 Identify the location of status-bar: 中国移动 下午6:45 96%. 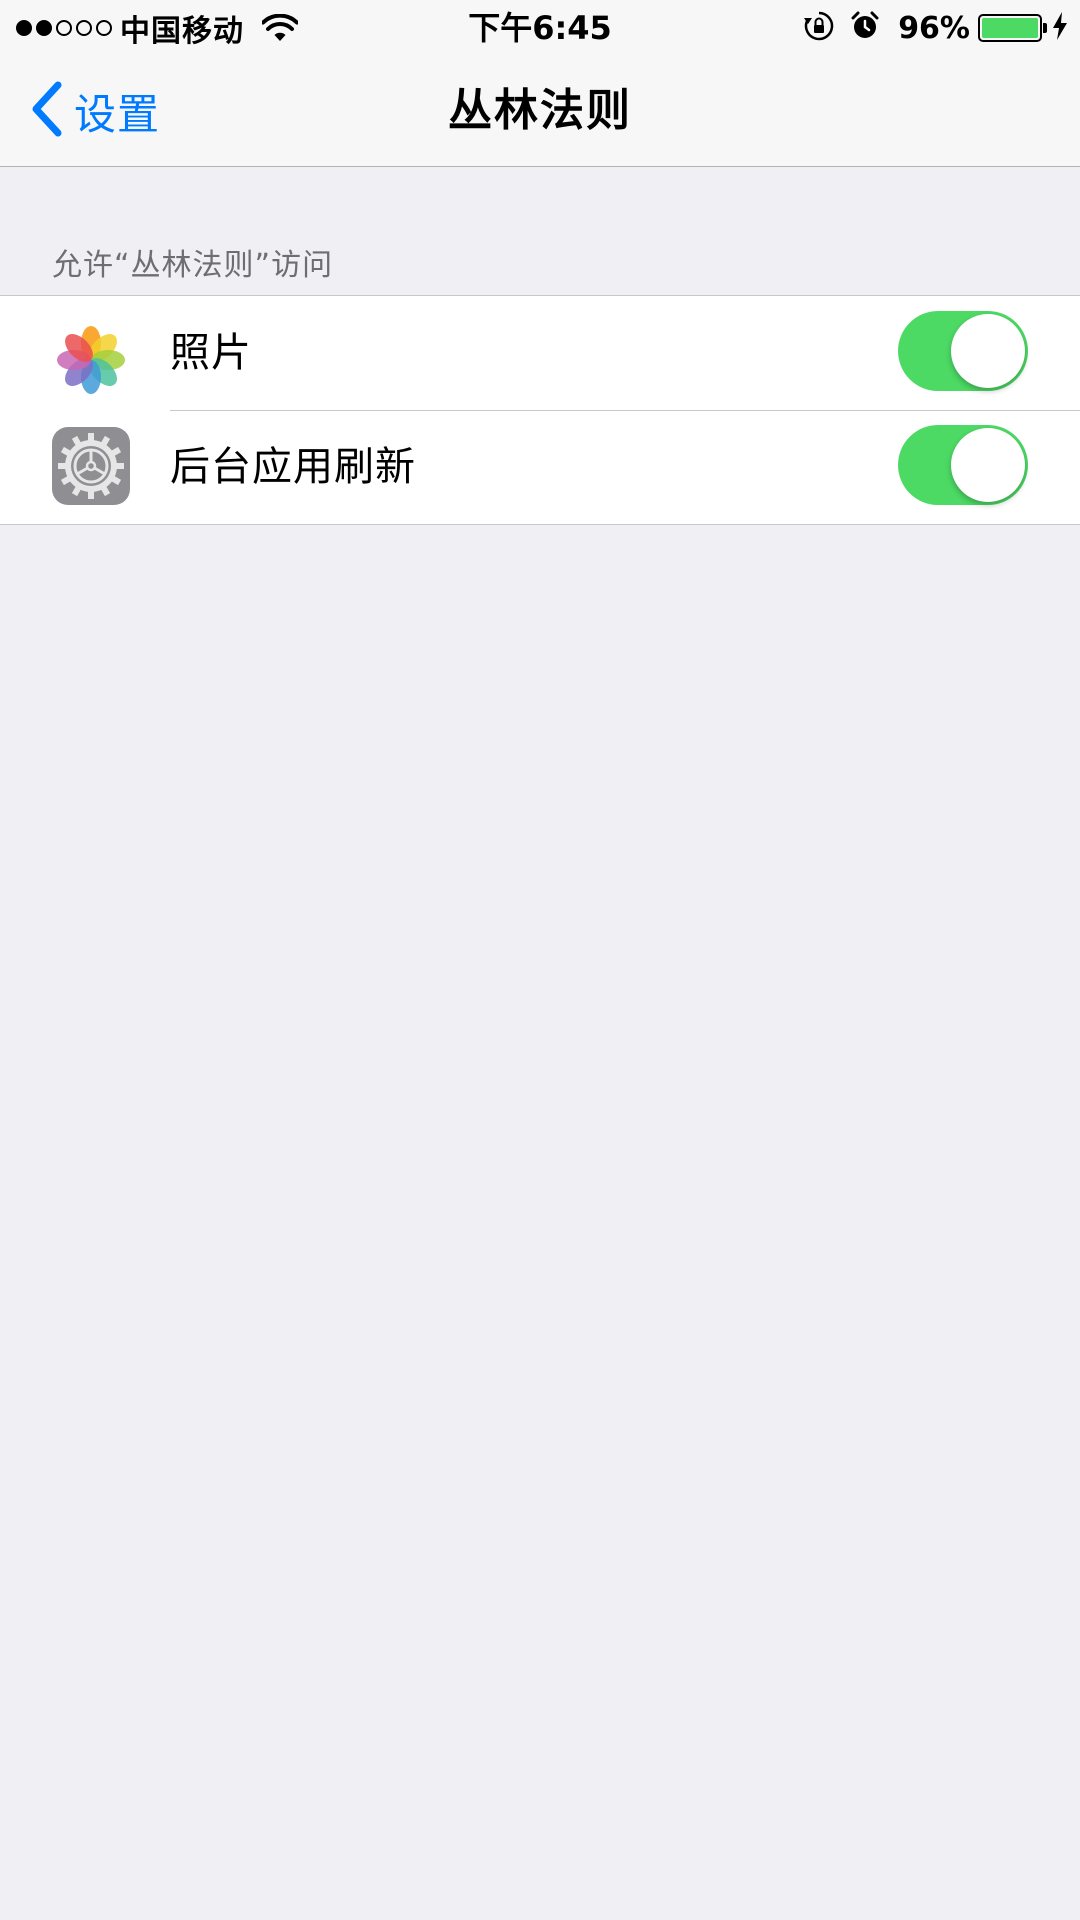
(540, 28).